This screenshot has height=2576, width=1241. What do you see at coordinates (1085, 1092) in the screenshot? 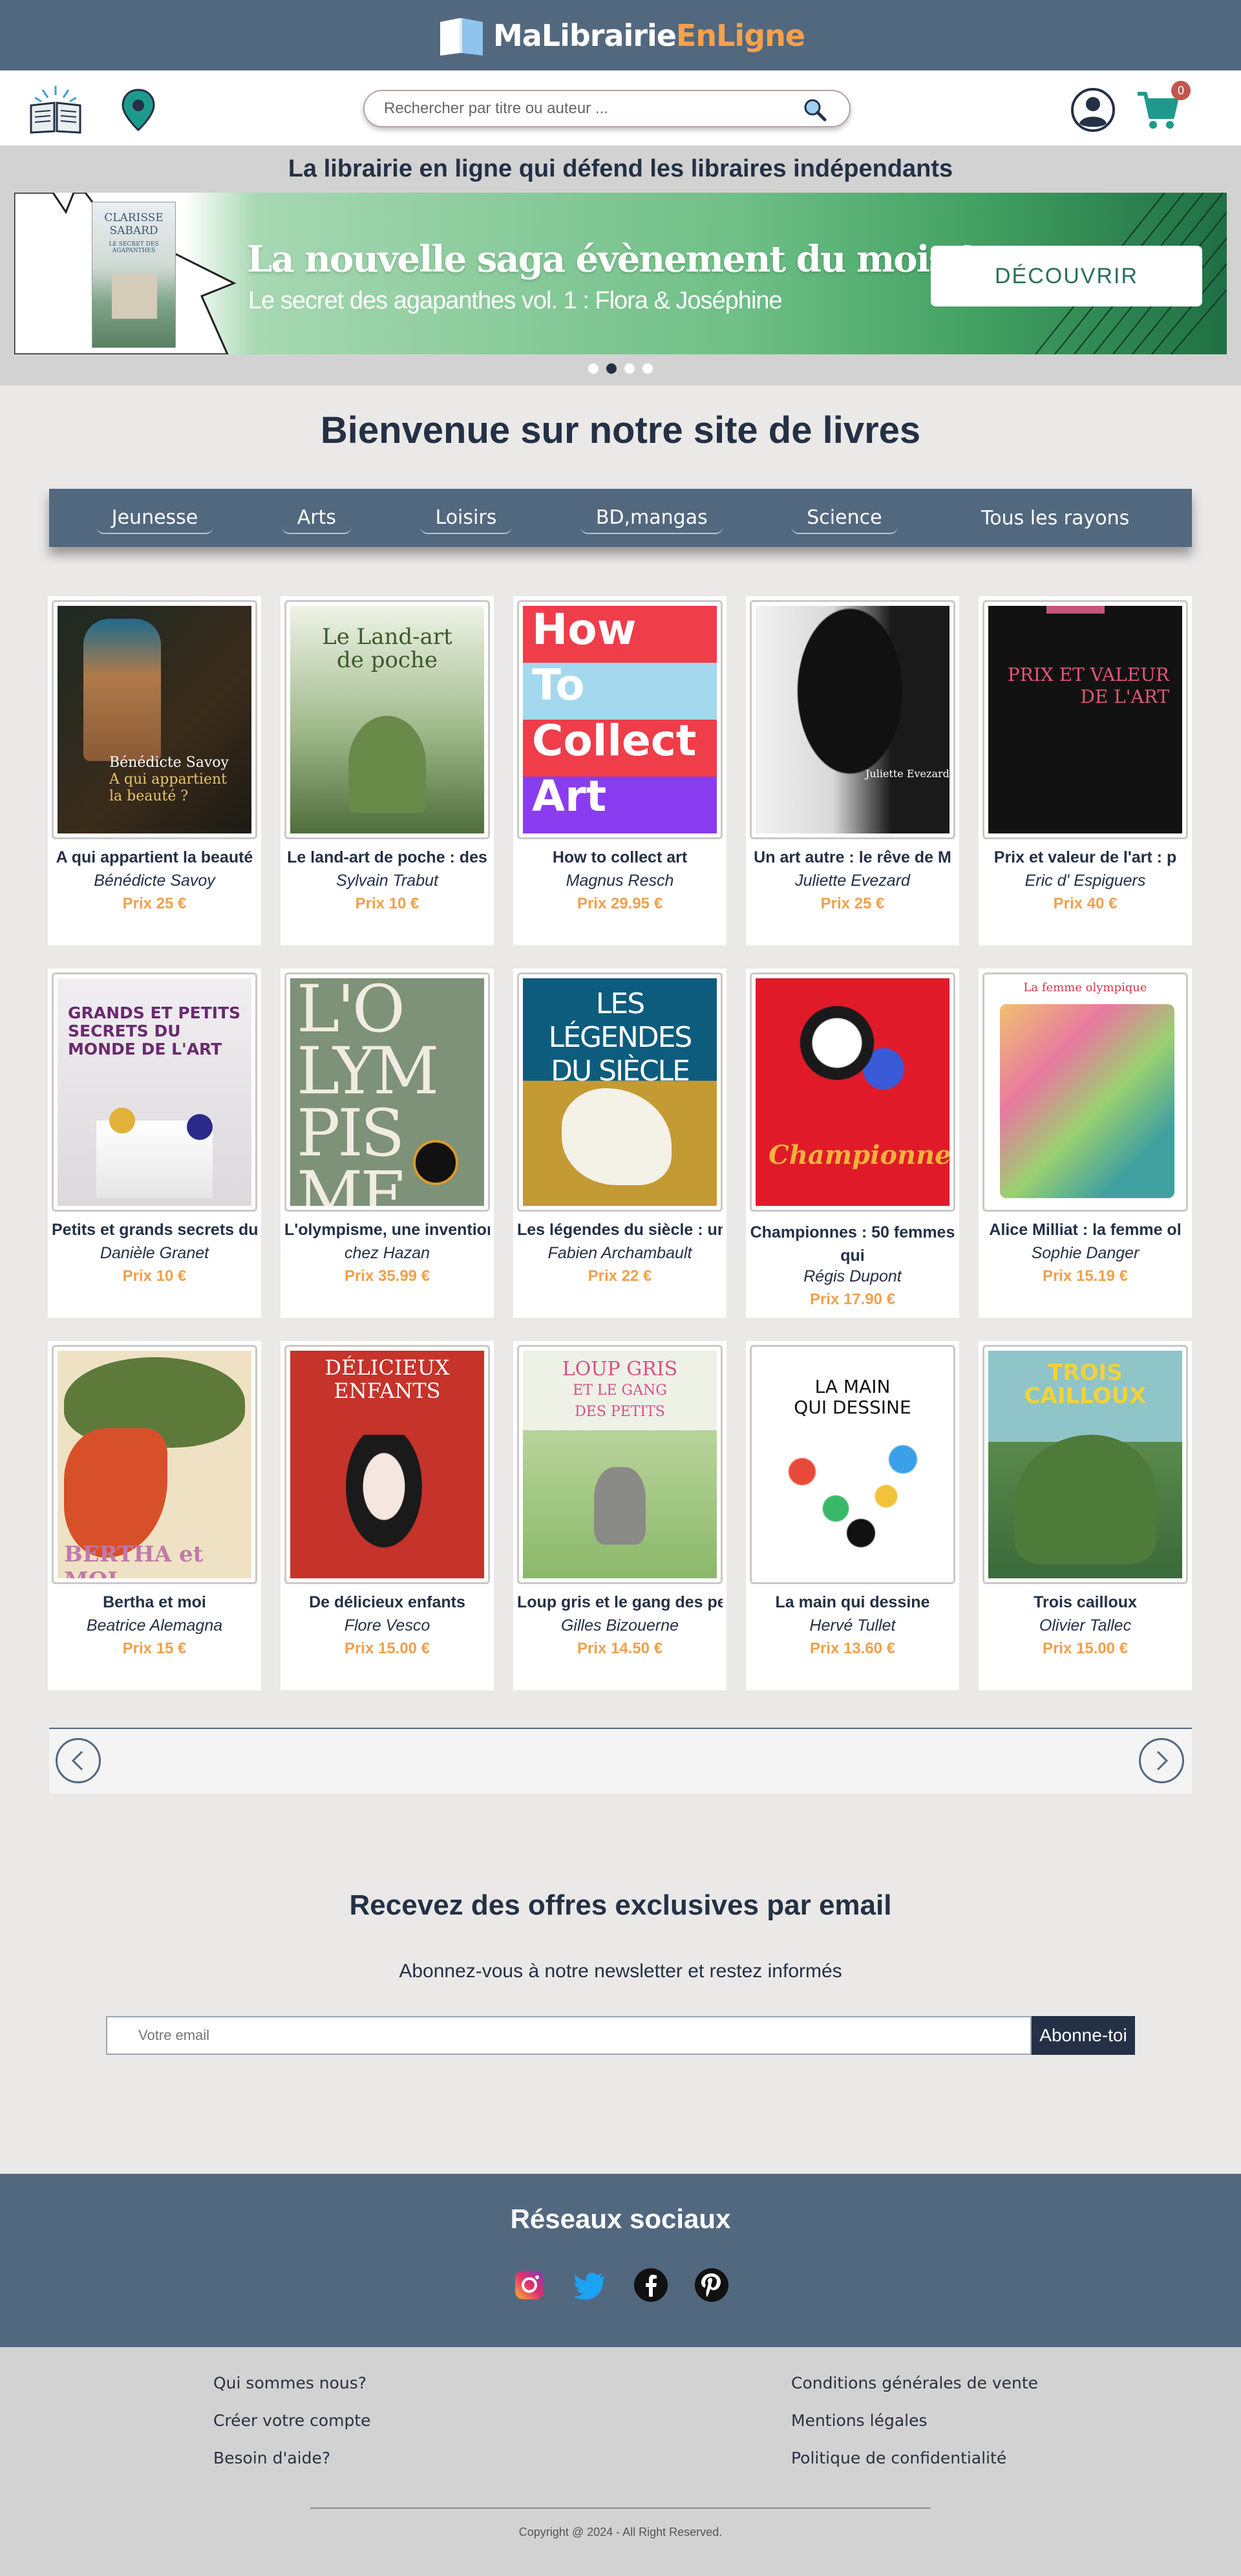
I see `book-cover: La femme olympique` at bounding box center [1085, 1092].